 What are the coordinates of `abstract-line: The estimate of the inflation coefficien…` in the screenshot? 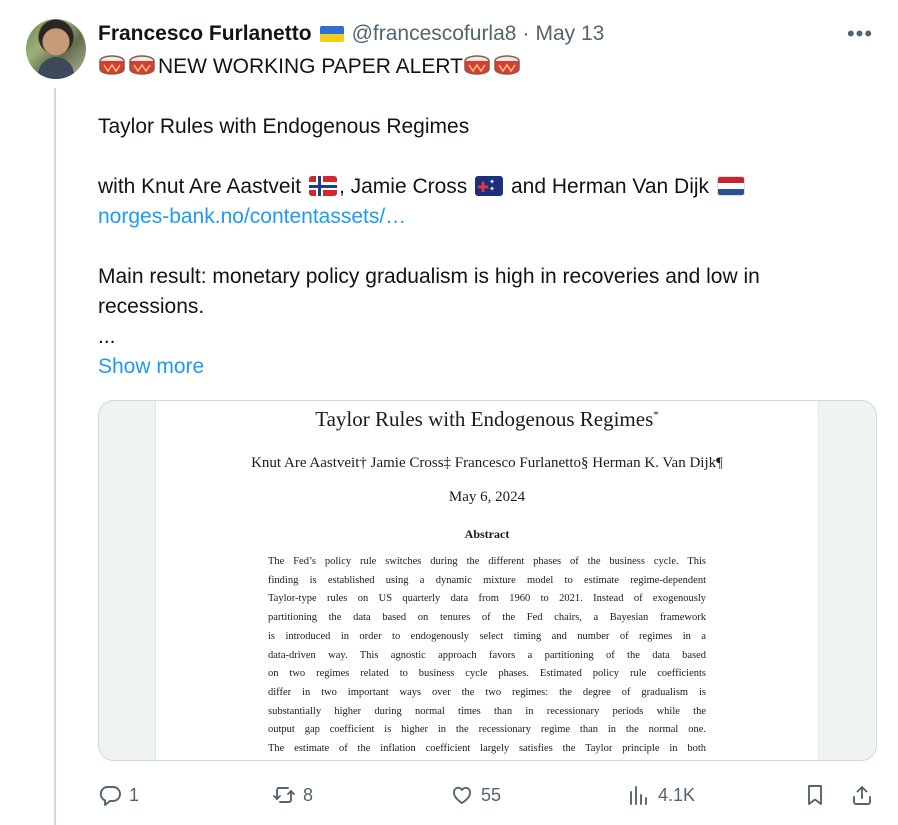 It's located at (487, 749).